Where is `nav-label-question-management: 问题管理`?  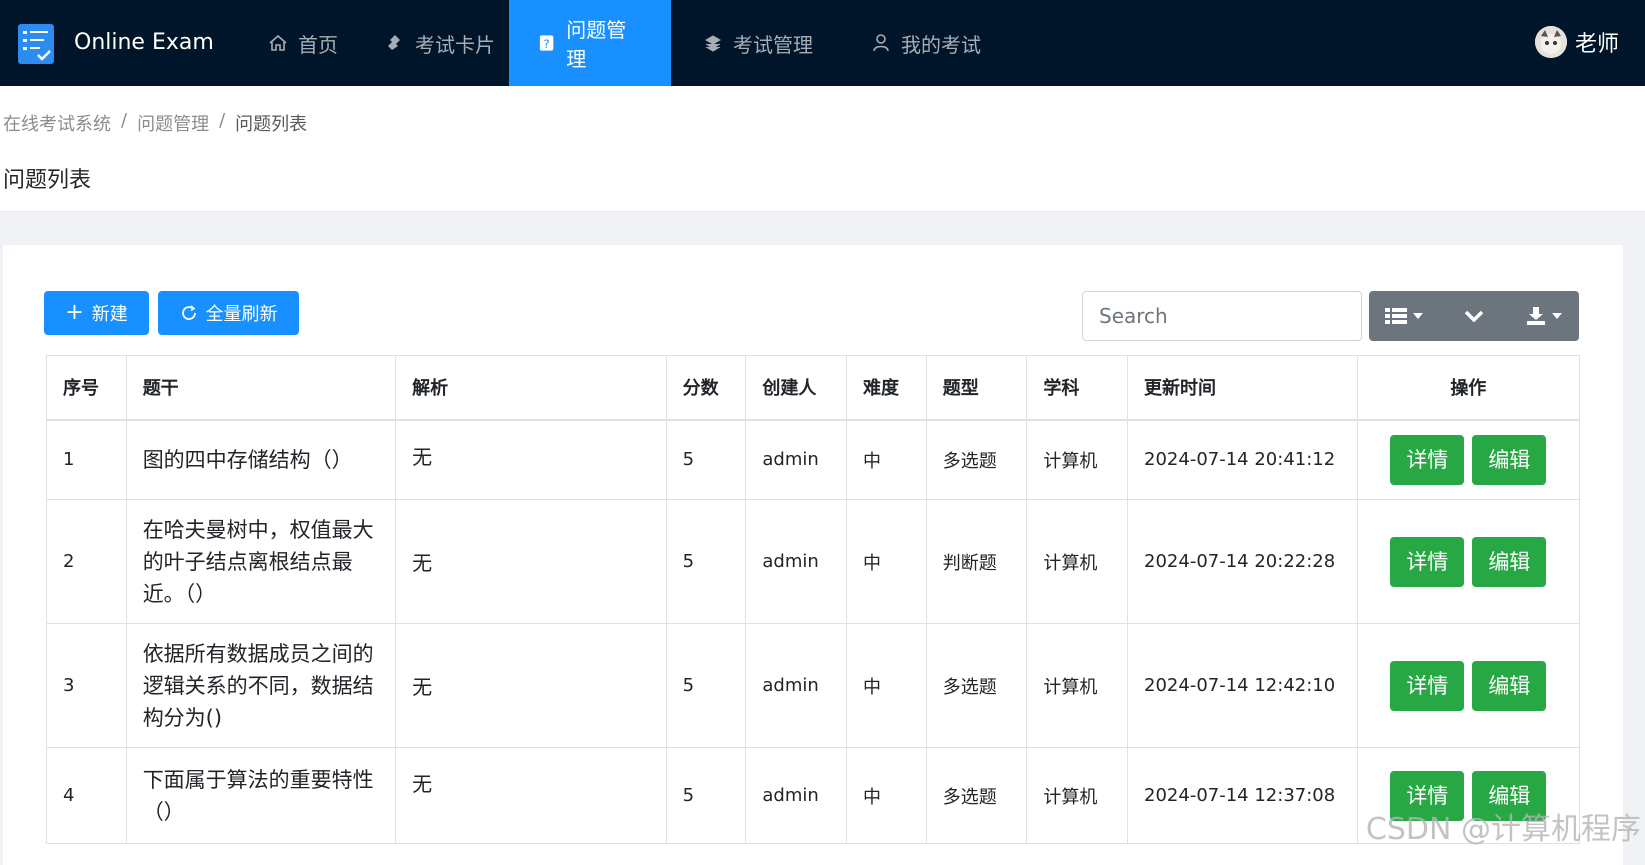
nav-label-question-management: 问题管理 is located at coordinates (604, 43).